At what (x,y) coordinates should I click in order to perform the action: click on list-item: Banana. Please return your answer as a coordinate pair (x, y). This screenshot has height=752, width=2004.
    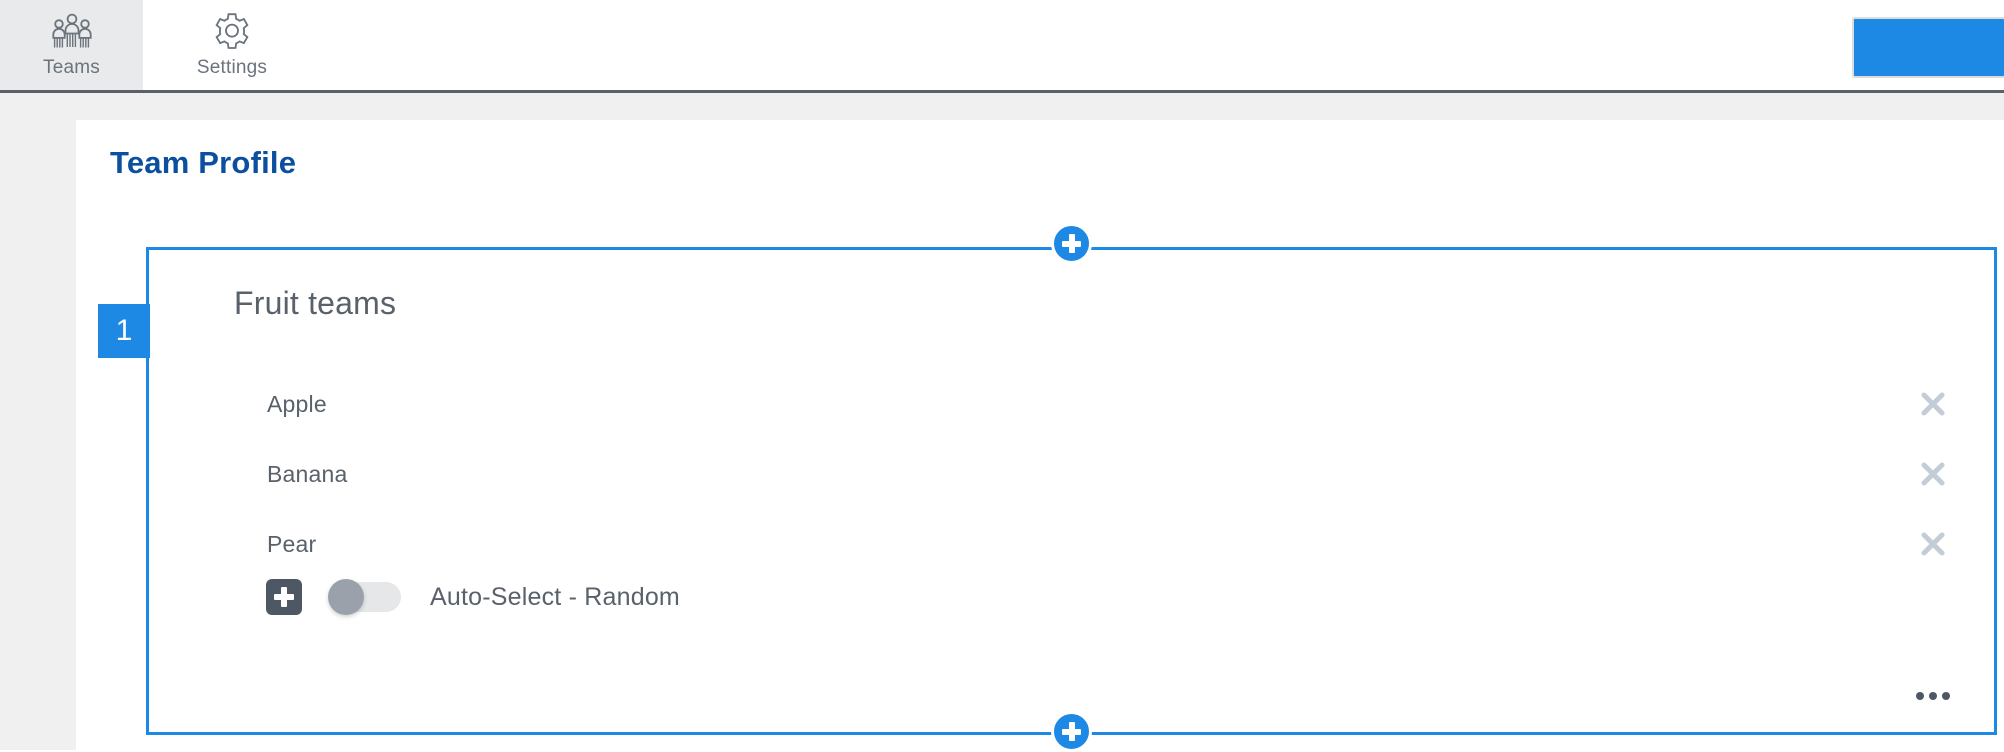
    Looking at the image, I should click on (1071, 474).